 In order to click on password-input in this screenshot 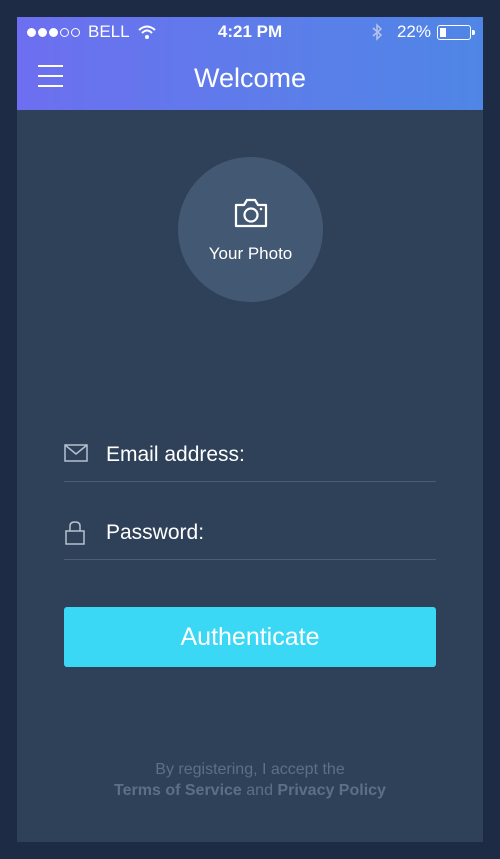, I will do `click(266, 532)`.